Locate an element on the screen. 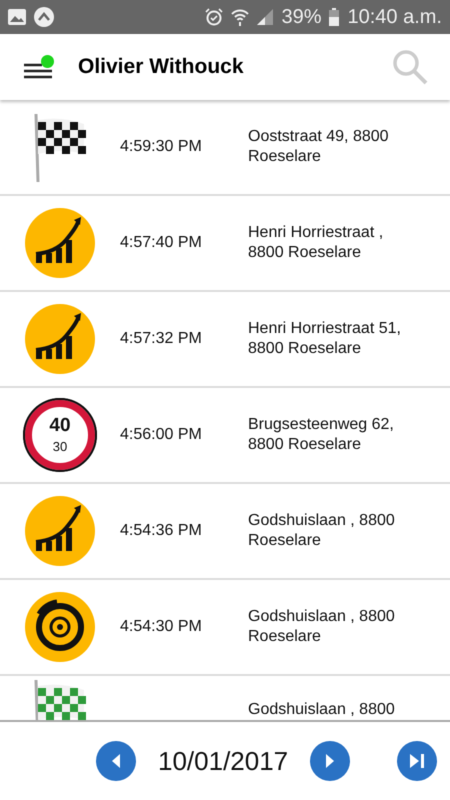 The width and height of the screenshot is (450, 800). event-time: 4:56:00 PM is located at coordinates (161, 434).